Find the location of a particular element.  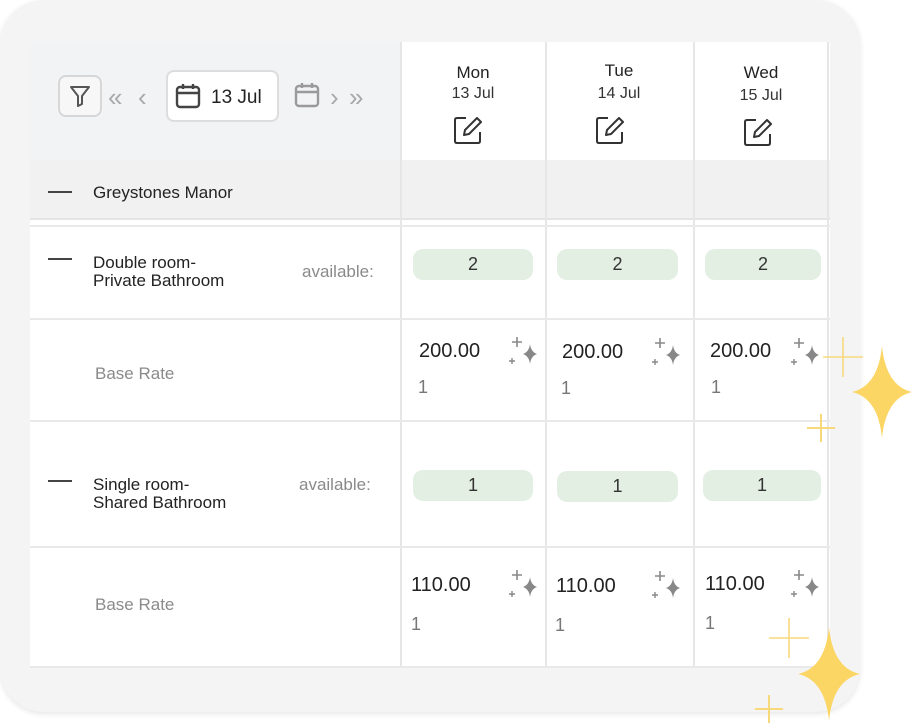

day-date: 13 Jul is located at coordinates (473, 93).